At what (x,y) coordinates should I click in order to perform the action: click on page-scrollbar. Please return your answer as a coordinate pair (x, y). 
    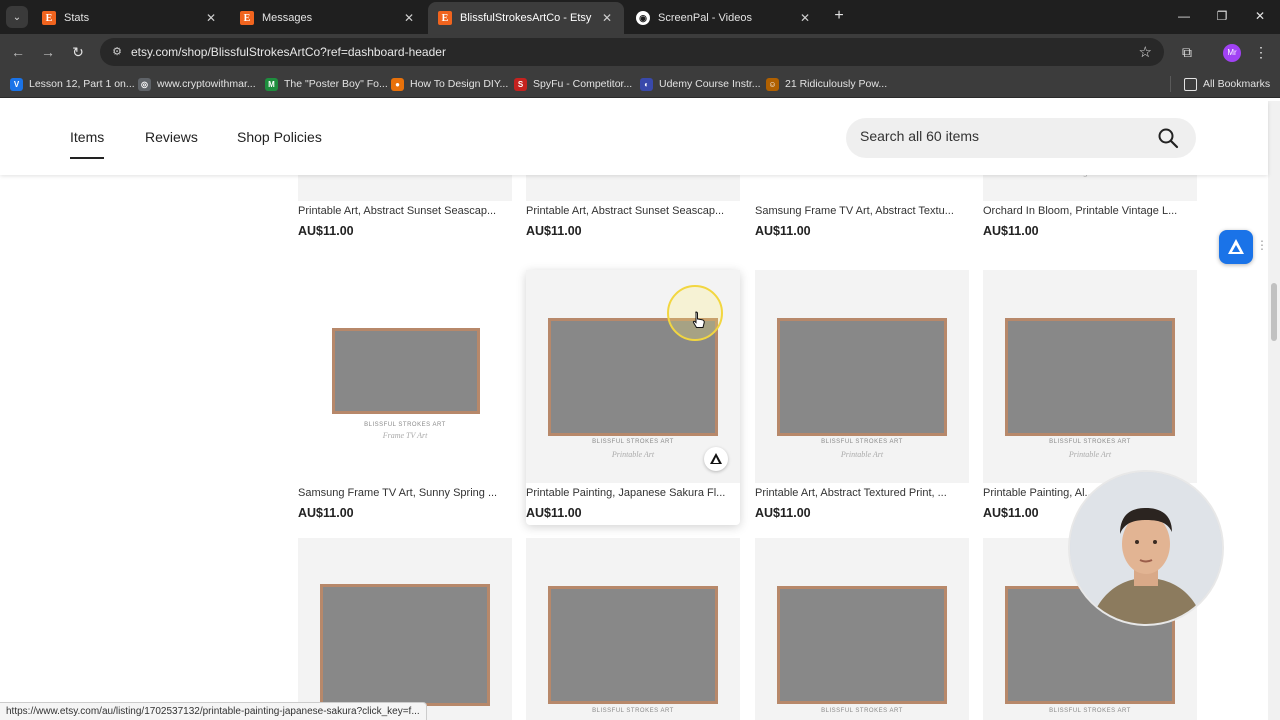
    Looking at the image, I should click on (1274, 410).